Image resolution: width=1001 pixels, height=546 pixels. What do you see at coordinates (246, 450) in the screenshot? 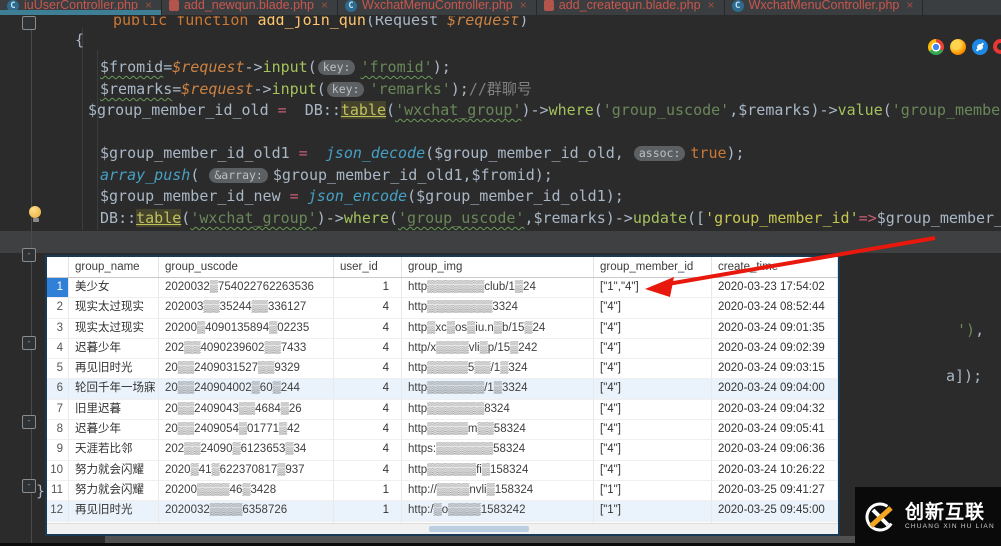
I see `cell-group-uscode: 202▒▒24090▒6123653▒34` at bounding box center [246, 450].